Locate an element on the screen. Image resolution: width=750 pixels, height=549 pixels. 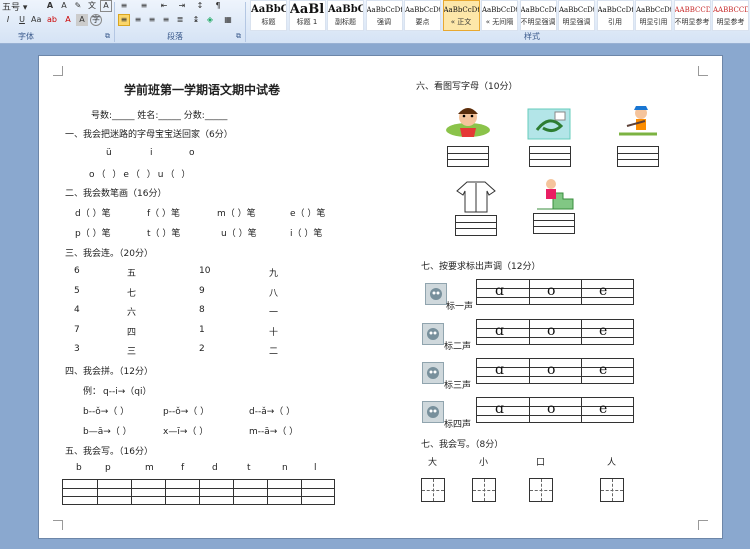
stroke-count-item: t（ ）笔 is located at coordinates (164, 234).